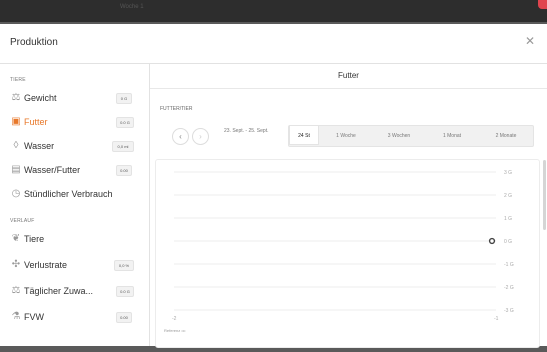 This screenshot has width=547, height=352. Describe the element at coordinates (16, 193) in the screenshot. I see `clock-icon: ◷` at that location.